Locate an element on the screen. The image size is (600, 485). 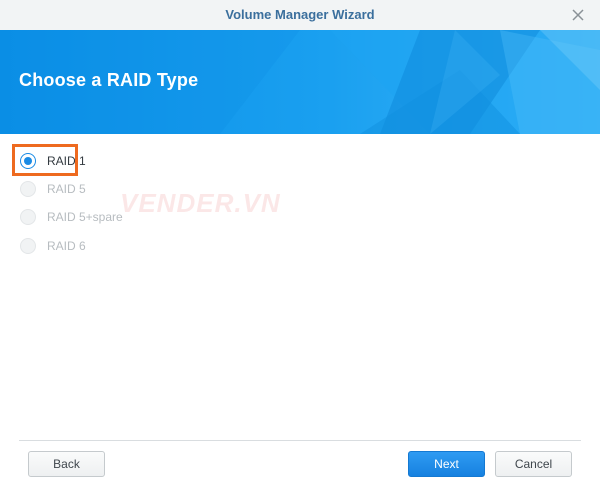
raid-option-raid6: RAID 6 is located at coordinates (53, 246).